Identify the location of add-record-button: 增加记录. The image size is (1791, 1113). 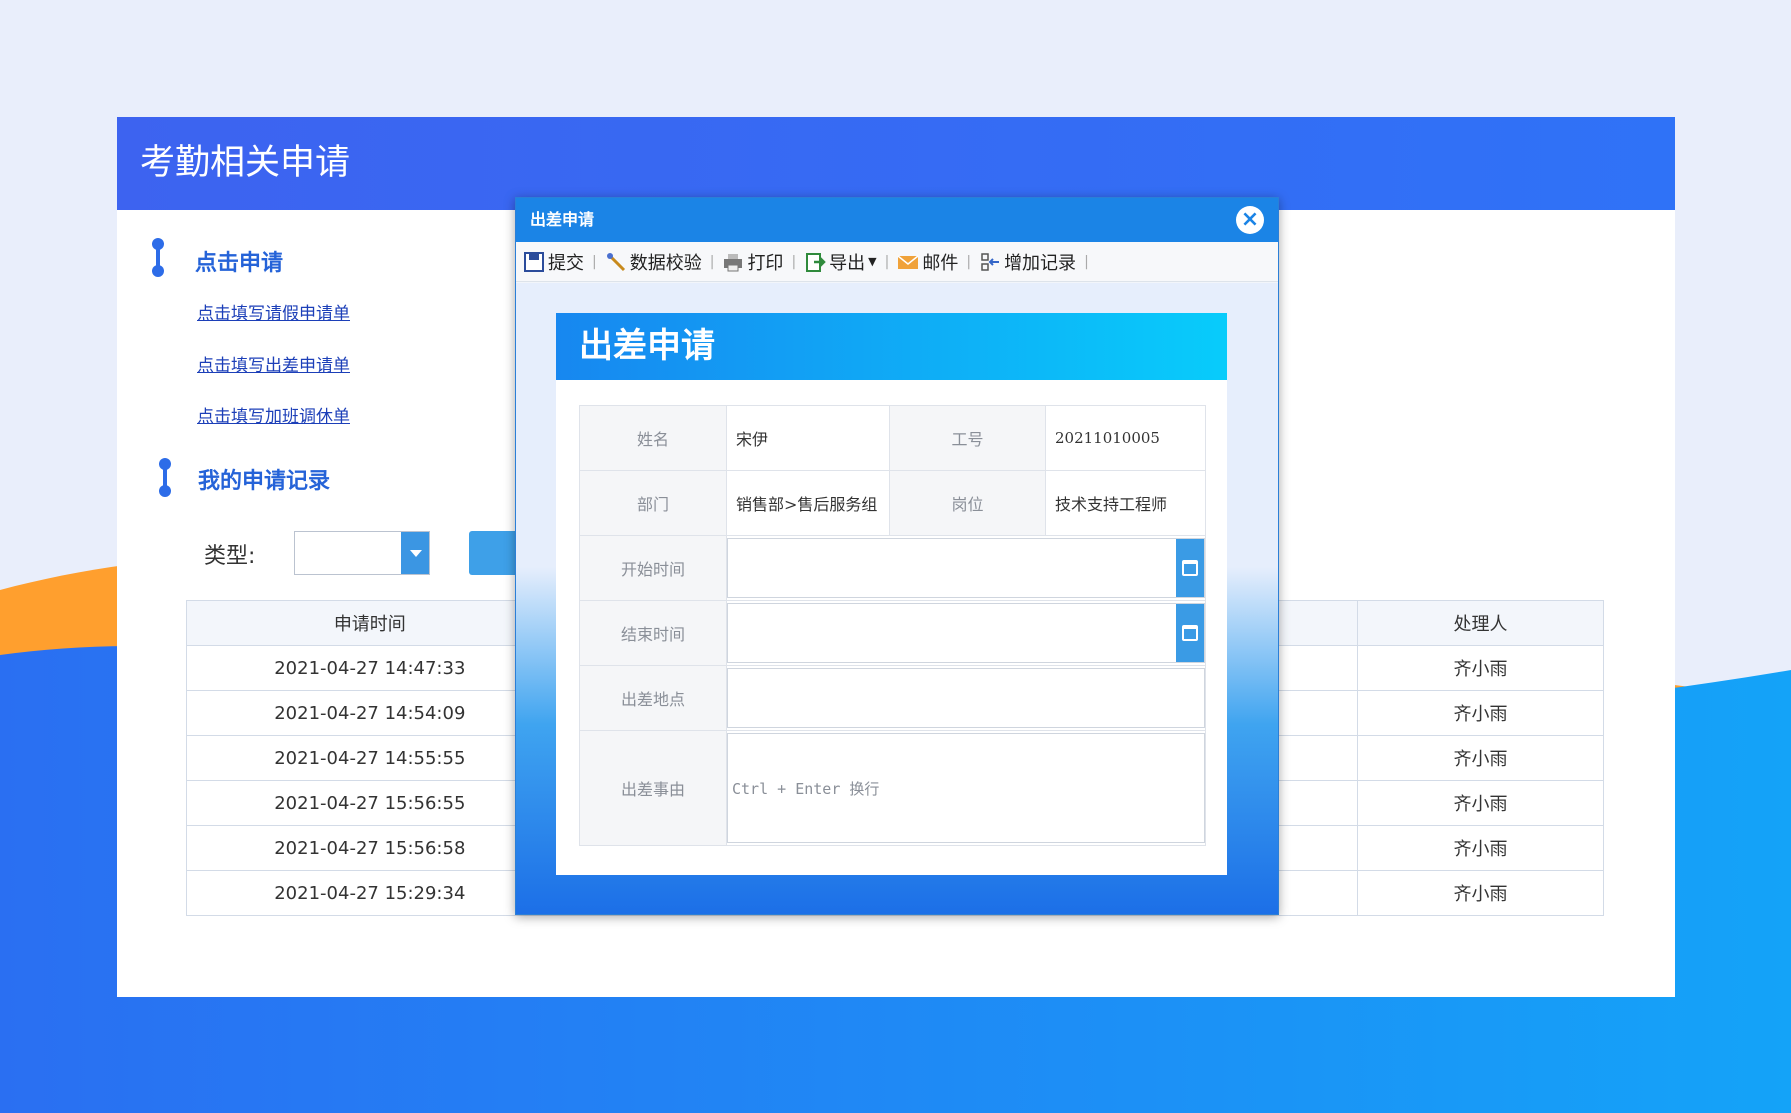
(1027, 262).